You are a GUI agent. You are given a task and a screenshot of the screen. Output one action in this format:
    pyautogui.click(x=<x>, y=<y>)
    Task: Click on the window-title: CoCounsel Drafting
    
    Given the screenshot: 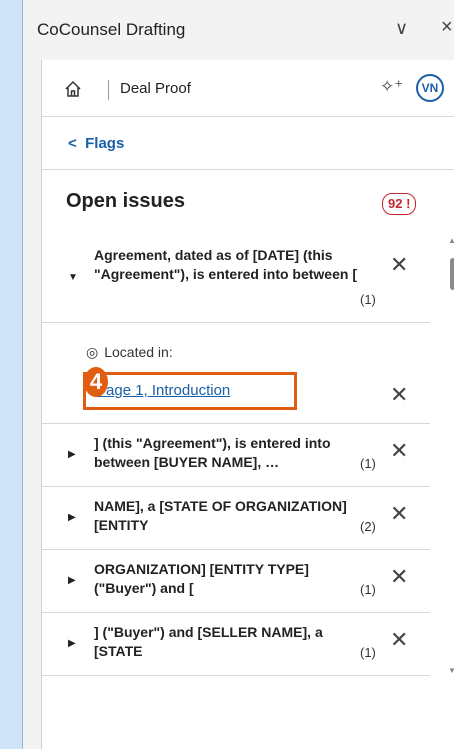 What is the action you would take?
    pyautogui.click(x=111, y=29)
    